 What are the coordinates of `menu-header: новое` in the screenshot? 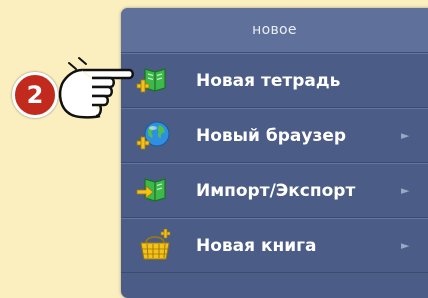 It's located at (274, 30).